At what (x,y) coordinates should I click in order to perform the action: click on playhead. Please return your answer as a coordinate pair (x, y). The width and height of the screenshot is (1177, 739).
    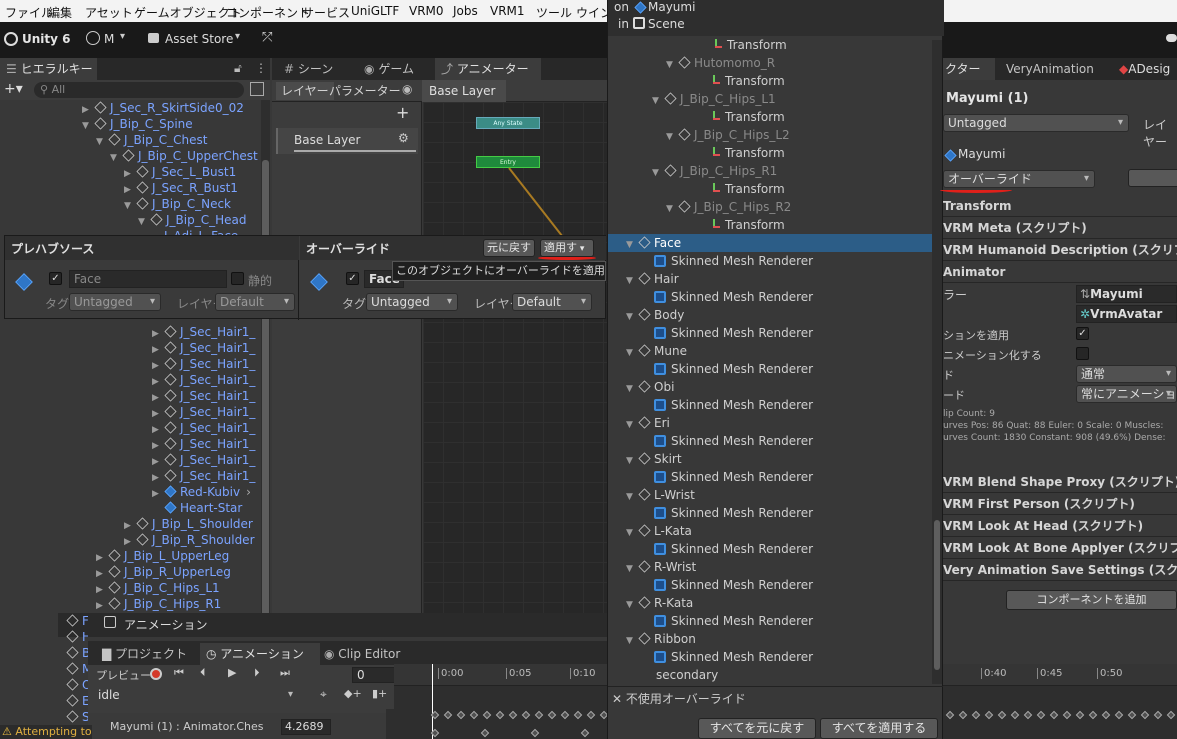
    Looking at the image, I should click on (432, 701).